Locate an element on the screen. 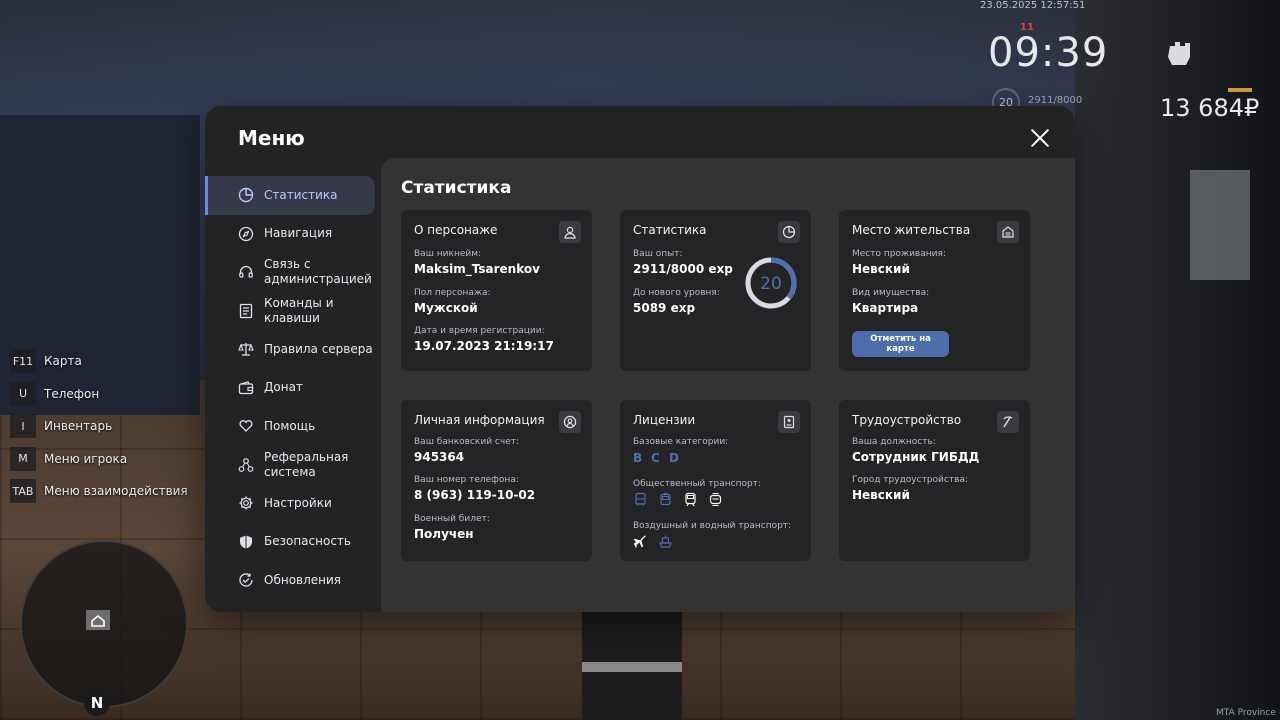 This screenshot has width=1280, height=720. boat-icon is located at coordinates (665, 541).